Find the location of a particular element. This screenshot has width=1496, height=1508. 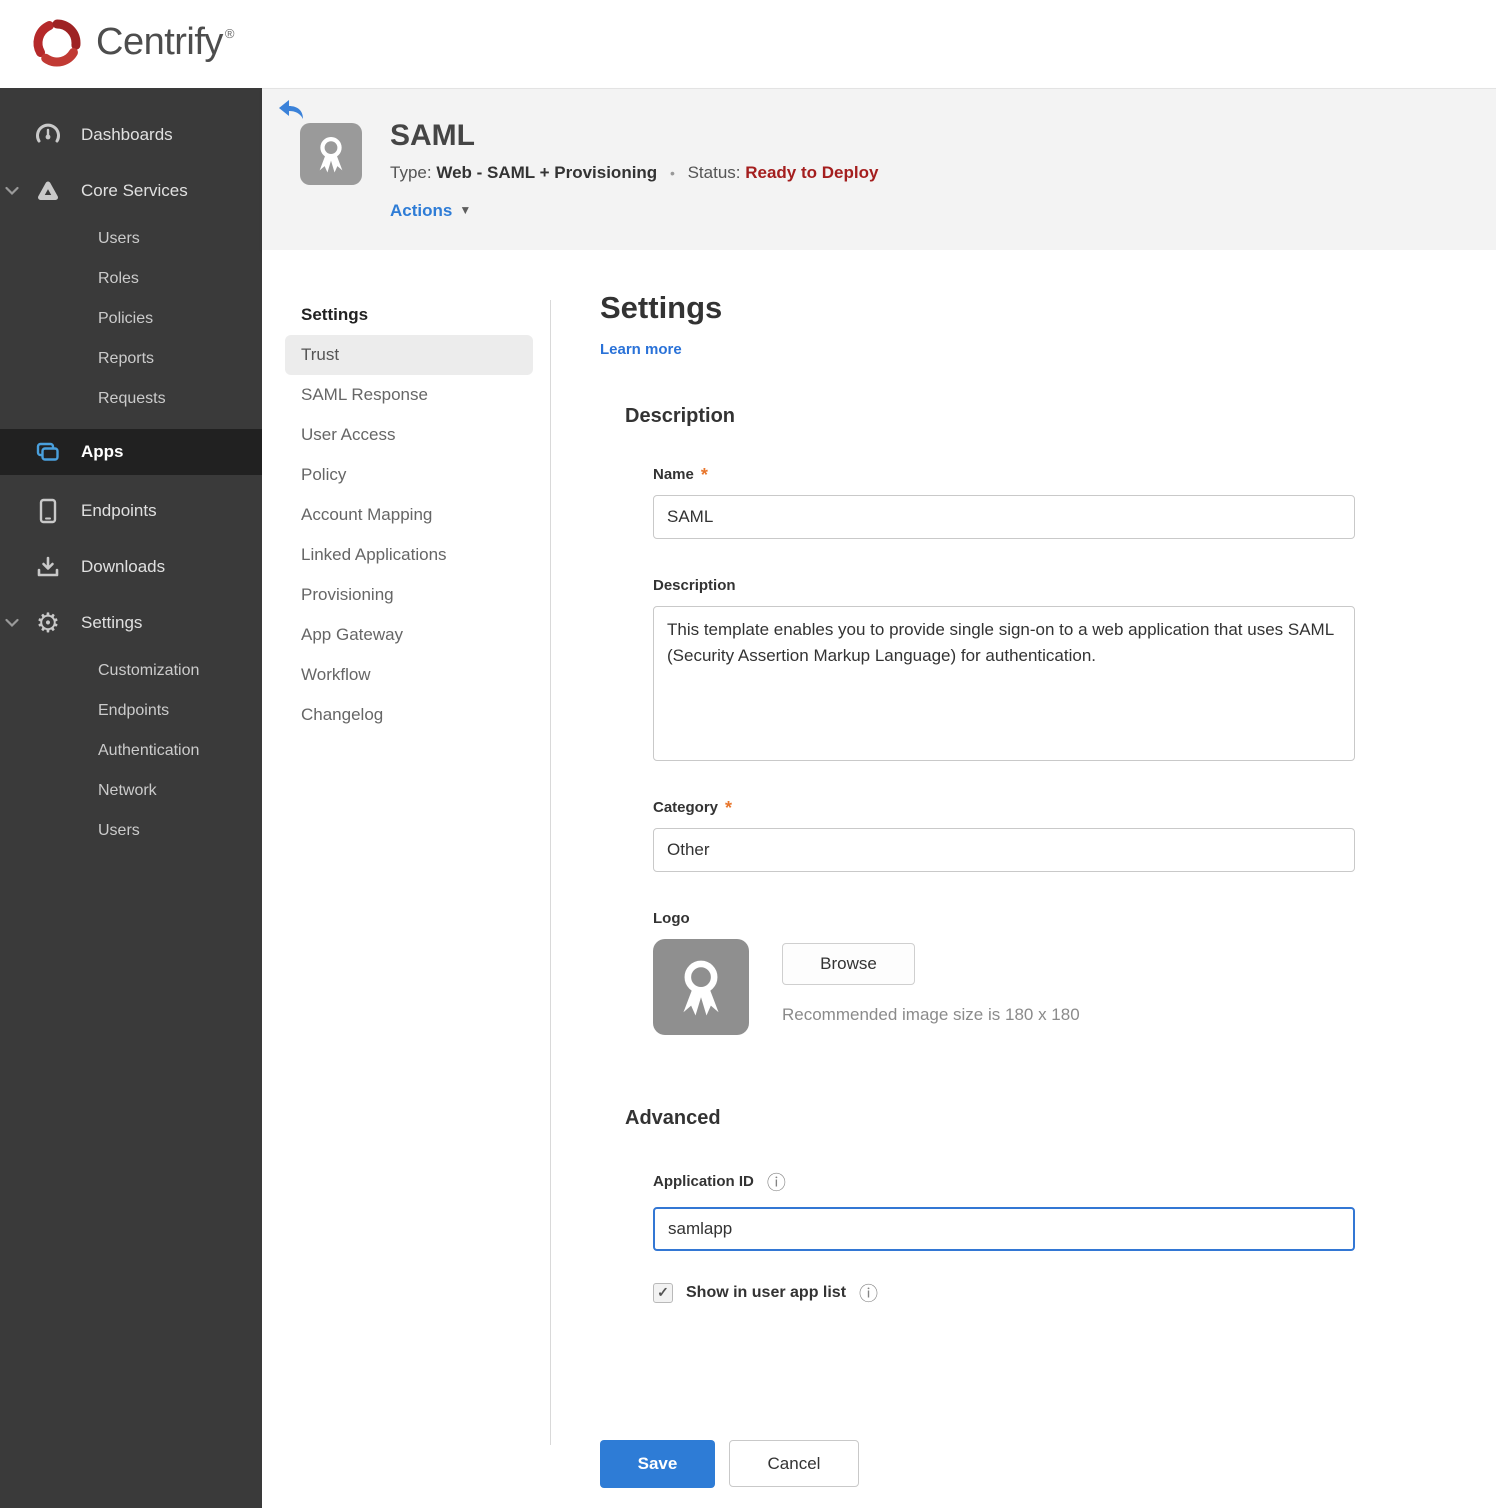

centrify-logo-icon is located at coordinates (57, 43).